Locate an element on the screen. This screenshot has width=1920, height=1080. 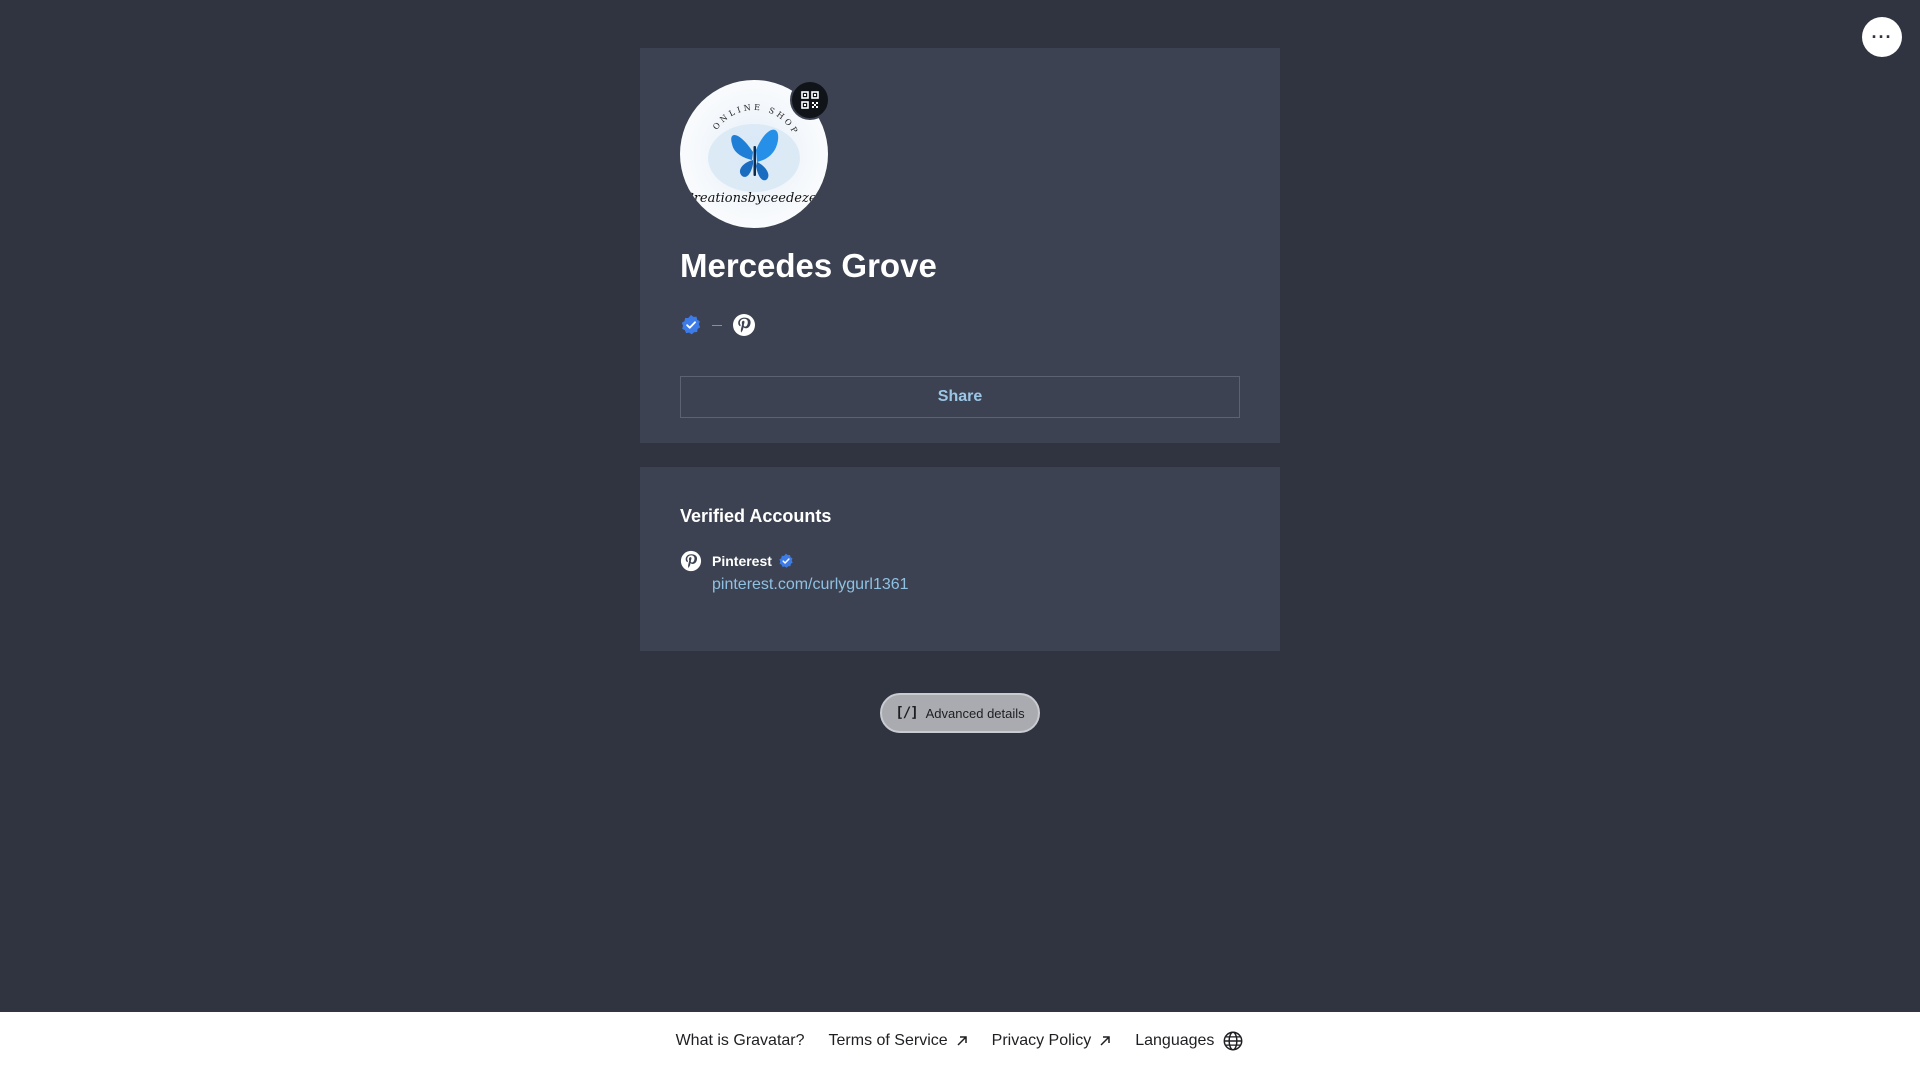
qr-code-icon is located at coordinates (810, 100).